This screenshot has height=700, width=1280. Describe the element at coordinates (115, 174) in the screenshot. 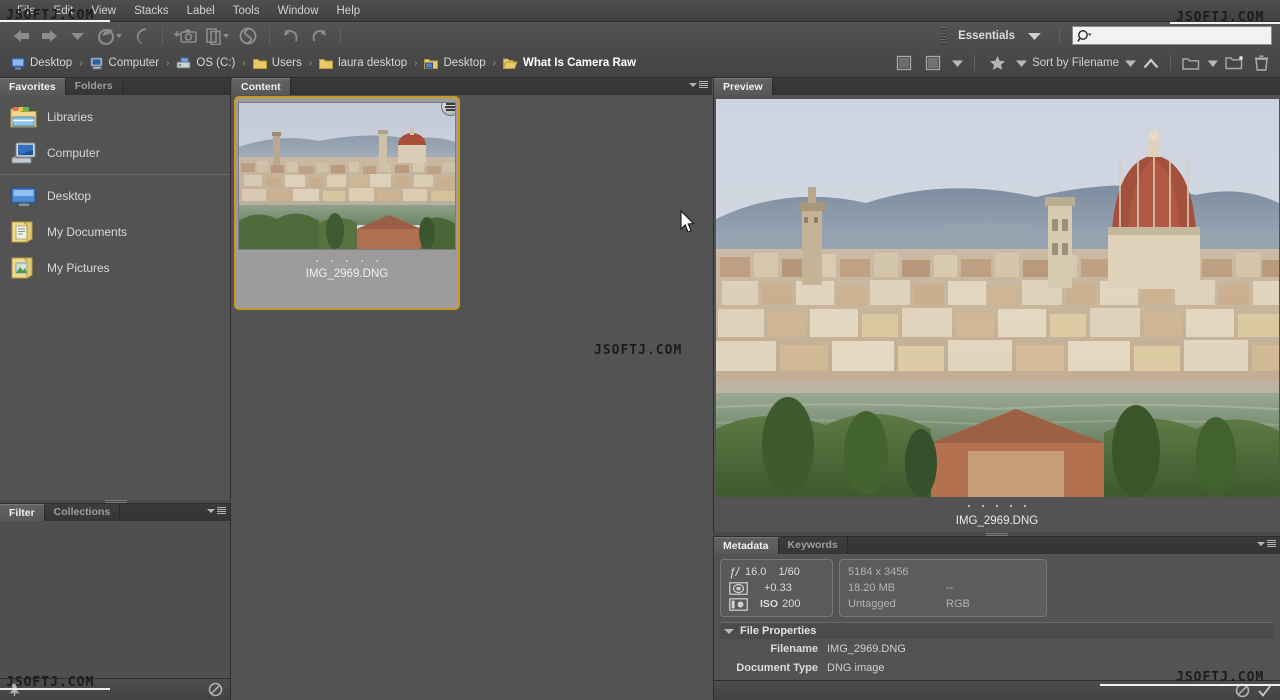

I see `favorites-divider` at that location.